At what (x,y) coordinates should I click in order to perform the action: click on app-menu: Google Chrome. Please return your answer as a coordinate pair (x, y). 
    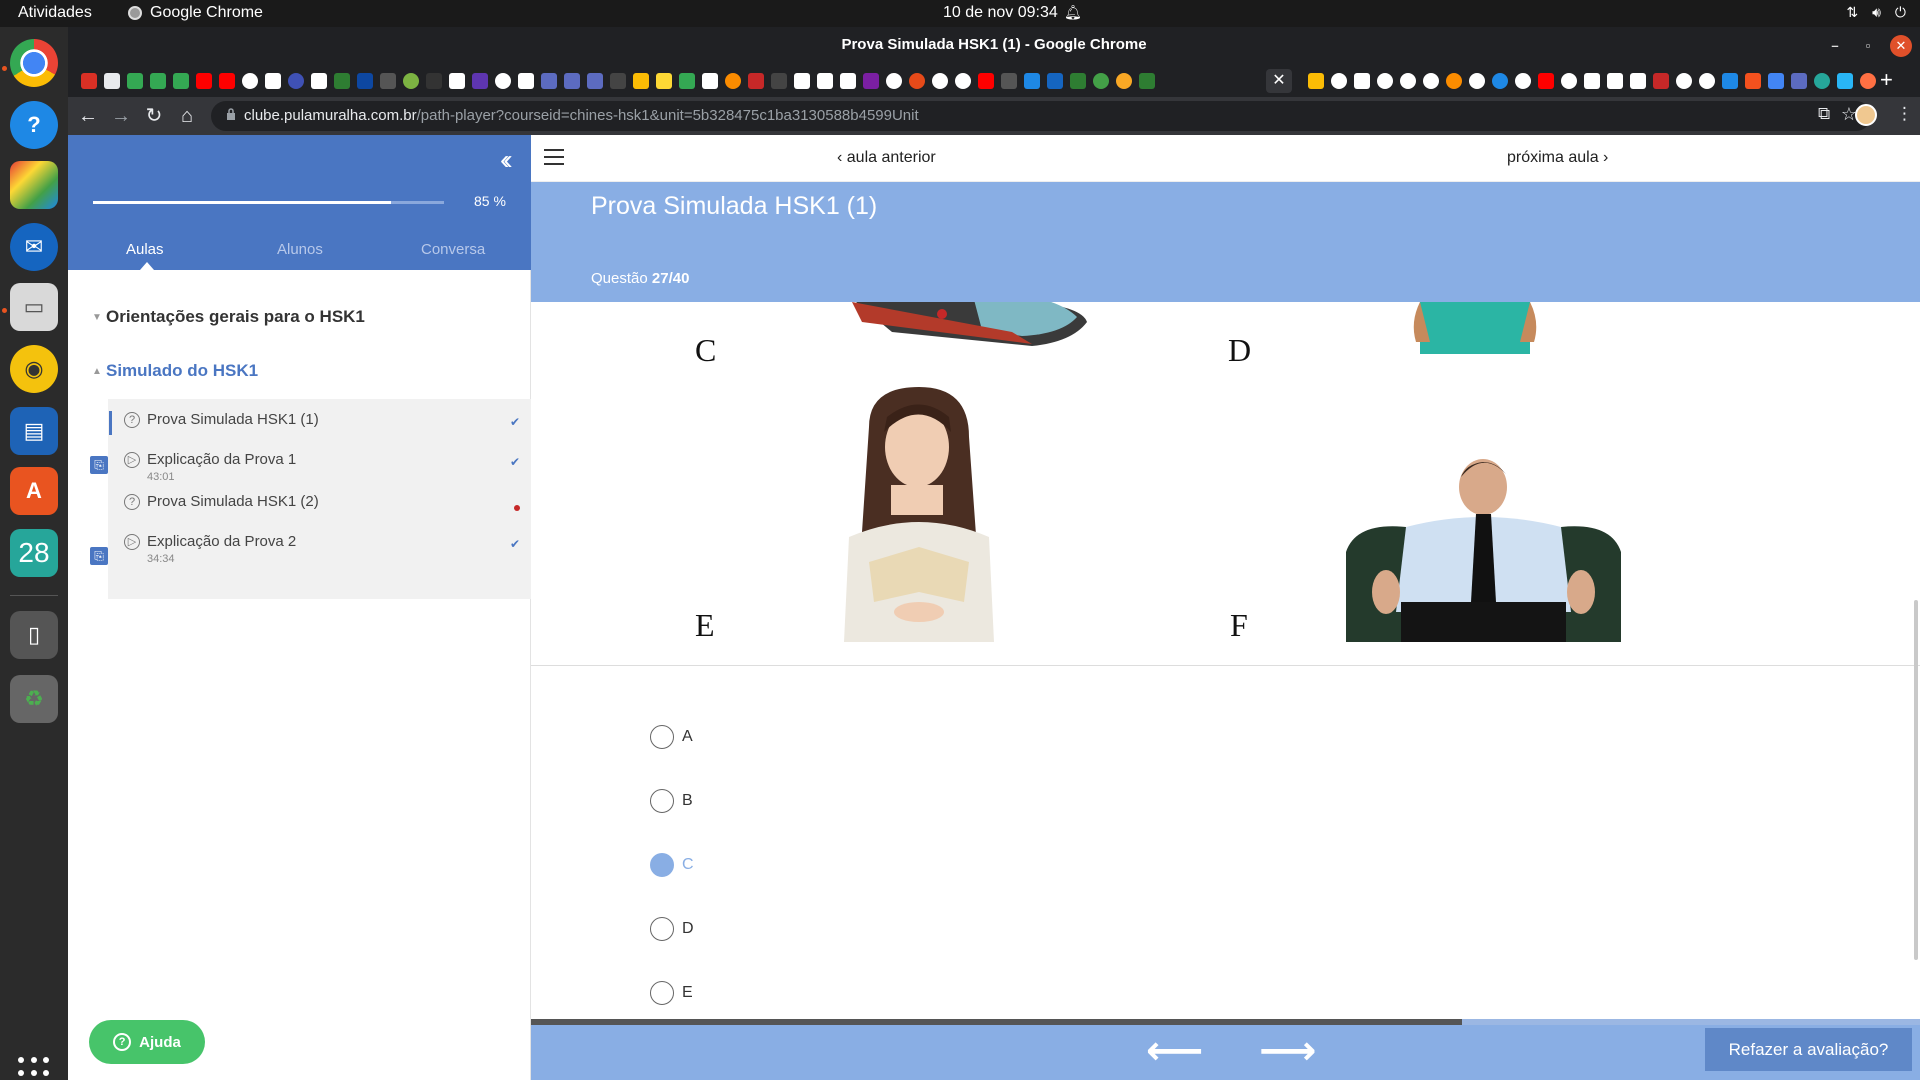
    Looking at the image, I should click on (195, 13).